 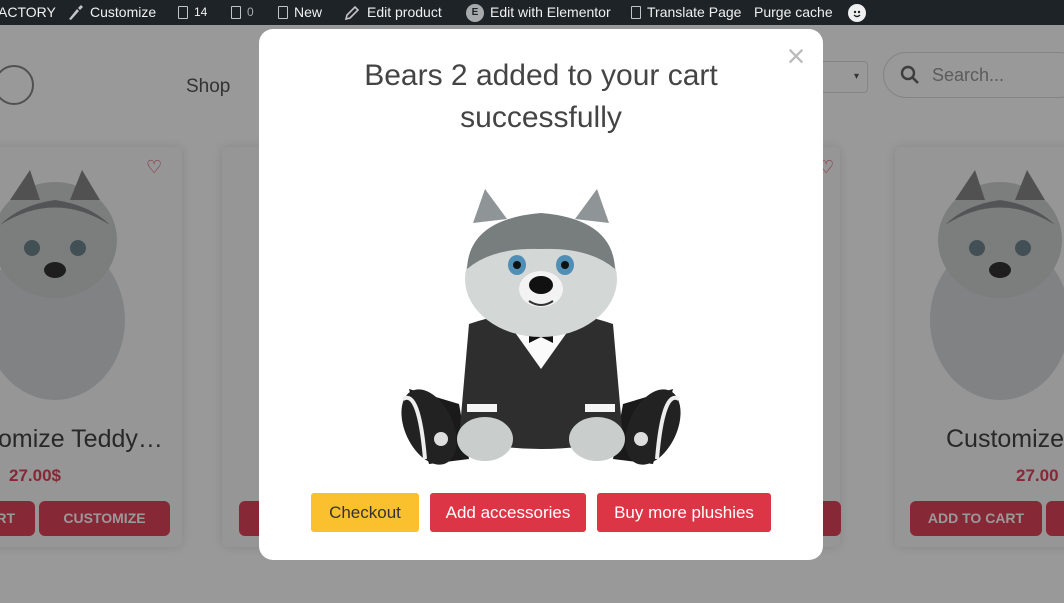 I want to click on admin-translate: Translate Page, so click(x=686, y=12).